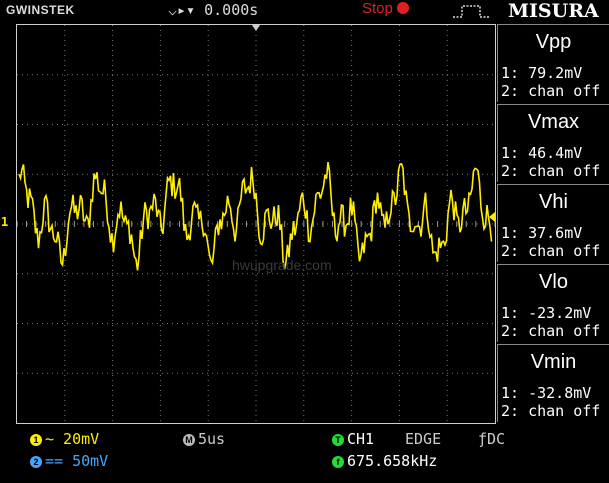 The image size is (609, 483). What do you see at coordinates (553, 122) in the screenshot?
I see `measure-title: Vmax` at bounding box center [553, 122].